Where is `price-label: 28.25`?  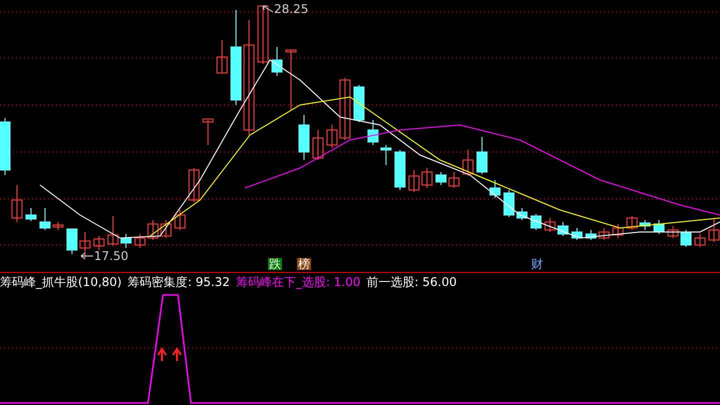
price-label: 28.25 is located at coordinates (291, 9).